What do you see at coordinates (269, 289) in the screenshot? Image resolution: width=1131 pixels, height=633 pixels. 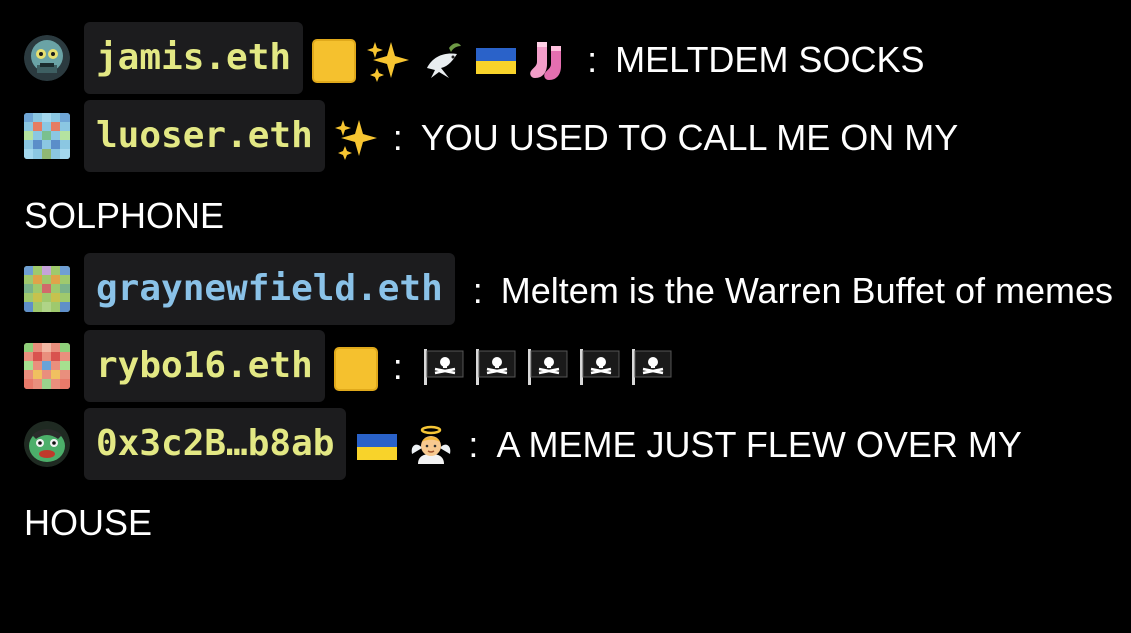 I see `username: graynewfield.eth` at bounding box center [269, 289].